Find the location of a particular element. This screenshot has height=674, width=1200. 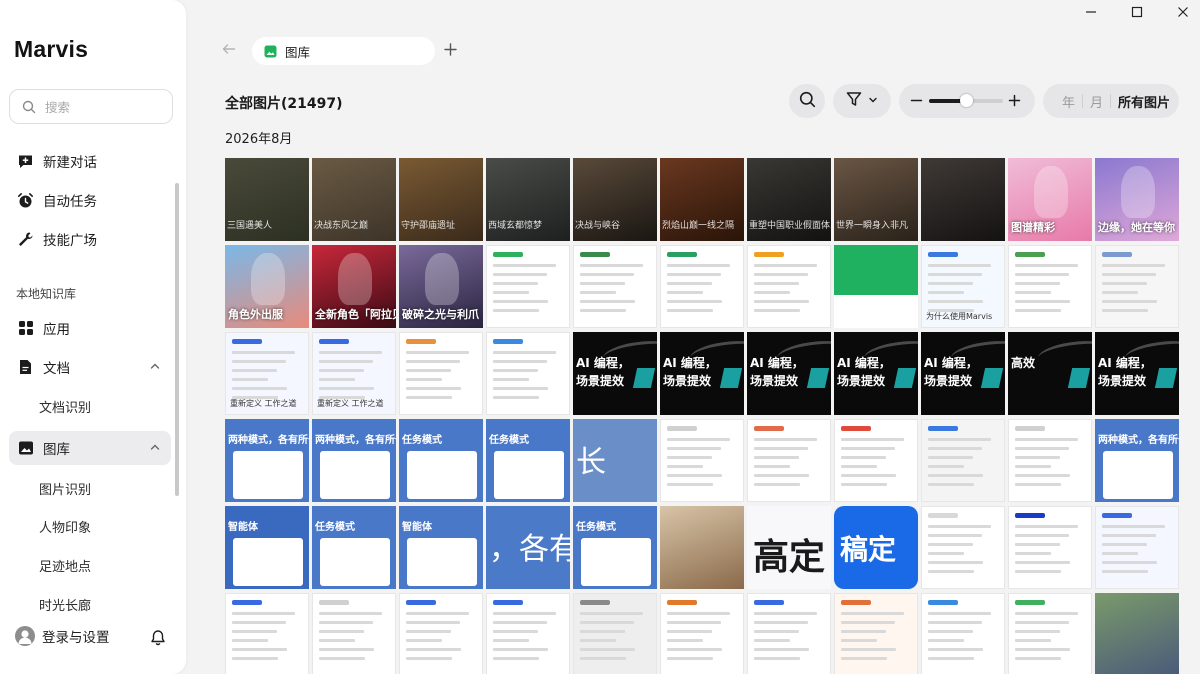

photo-thumbnail: 守护邵庙遗址 is located at coordinates (441, 199).